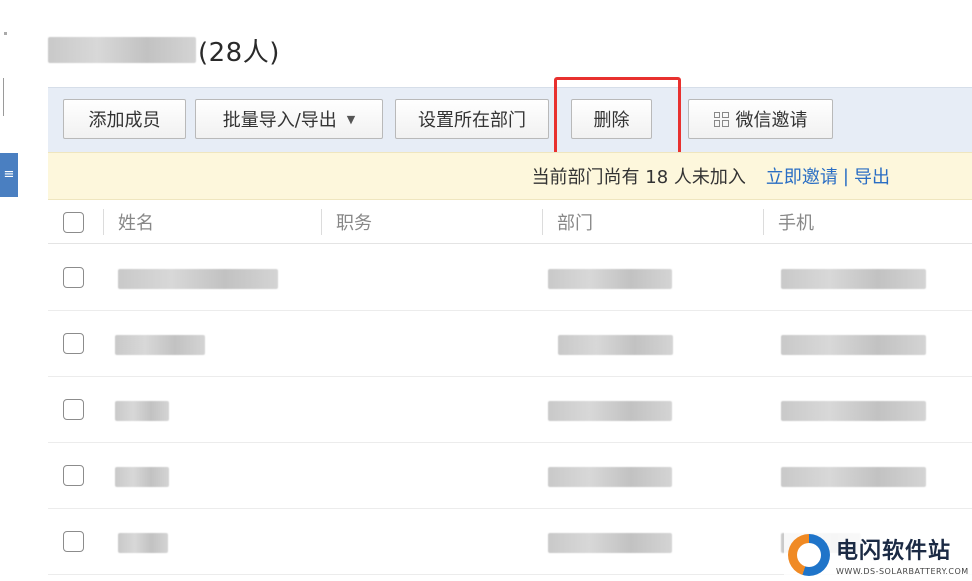 Image resolution: width=972 pixels, height=581 pixels. What do you see at coordinates (354, 222) in the screenshot?
I see `column-header-title: 职务` at bounding box center [354, 222].